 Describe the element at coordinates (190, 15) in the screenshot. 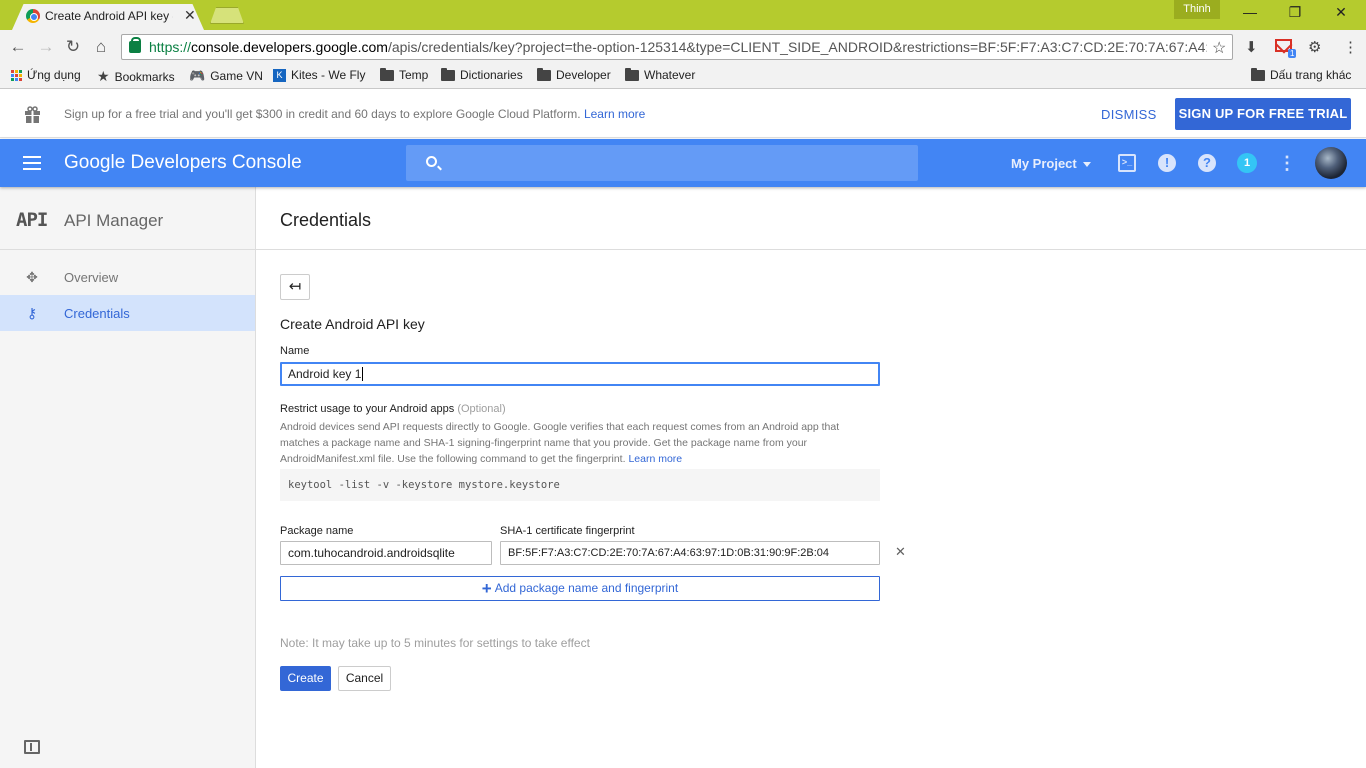

I see `tab-close-icon: ✕` at that location.